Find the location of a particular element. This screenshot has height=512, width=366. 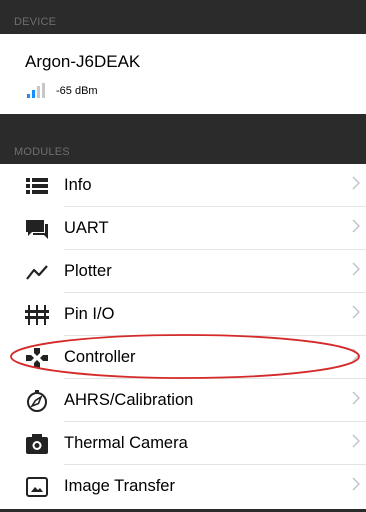

chat-icon is located at coordinates (37, 229).